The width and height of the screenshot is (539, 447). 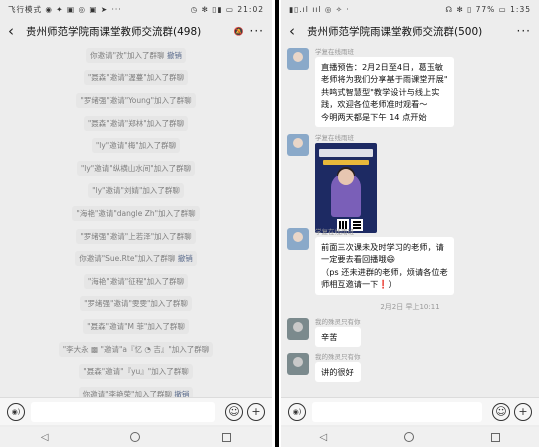 I want to click on system-message-text: "罗绪强"邀请"上若泽"加入了群聊, so click(x=136, y=236).